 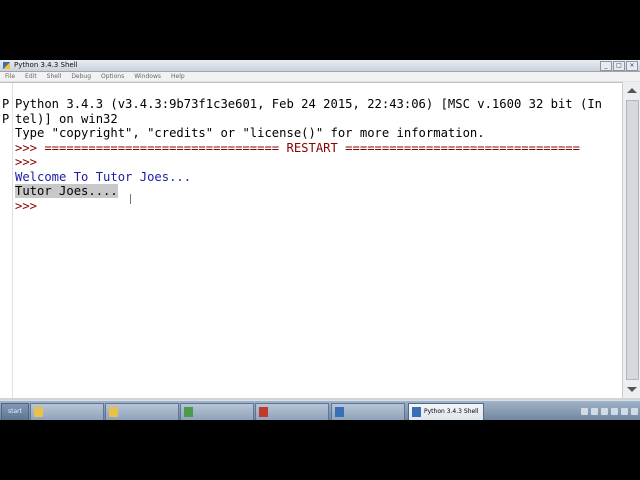 I want to click on shell-text: tel)] on win32, so click(x=66, y=118).